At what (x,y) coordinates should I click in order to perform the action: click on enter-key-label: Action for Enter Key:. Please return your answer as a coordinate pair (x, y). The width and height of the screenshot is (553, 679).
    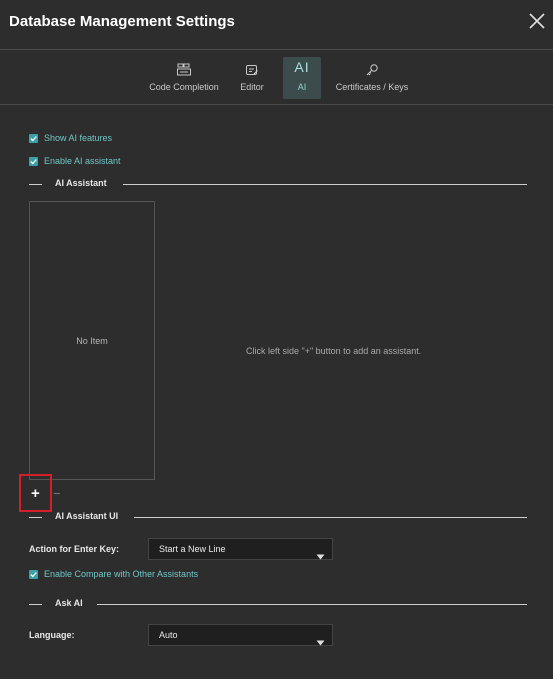
    Looking at the image, I should click on (74, 549).